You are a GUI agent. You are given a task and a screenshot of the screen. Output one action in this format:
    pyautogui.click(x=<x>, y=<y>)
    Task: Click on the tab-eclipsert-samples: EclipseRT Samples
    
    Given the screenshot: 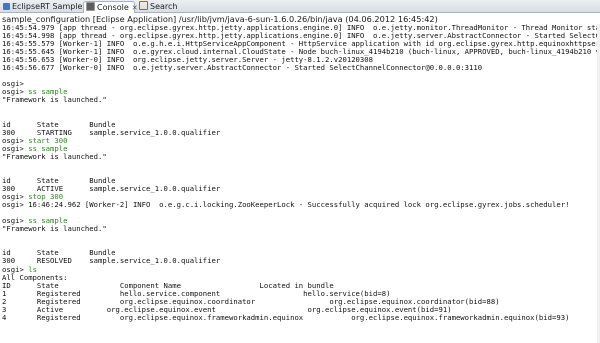 What is the action you would take?
    pyautogui.click(x=44, y=7)
    